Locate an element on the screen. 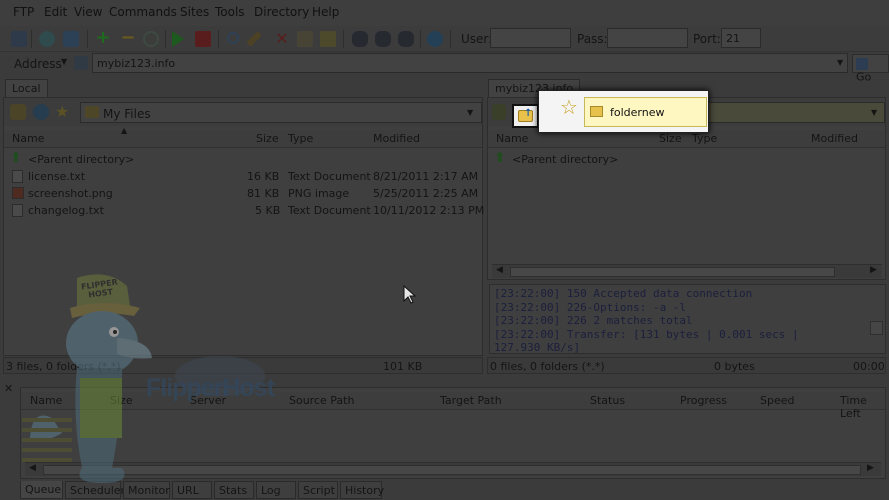  connect-icon is located at coordinates (19, 39).